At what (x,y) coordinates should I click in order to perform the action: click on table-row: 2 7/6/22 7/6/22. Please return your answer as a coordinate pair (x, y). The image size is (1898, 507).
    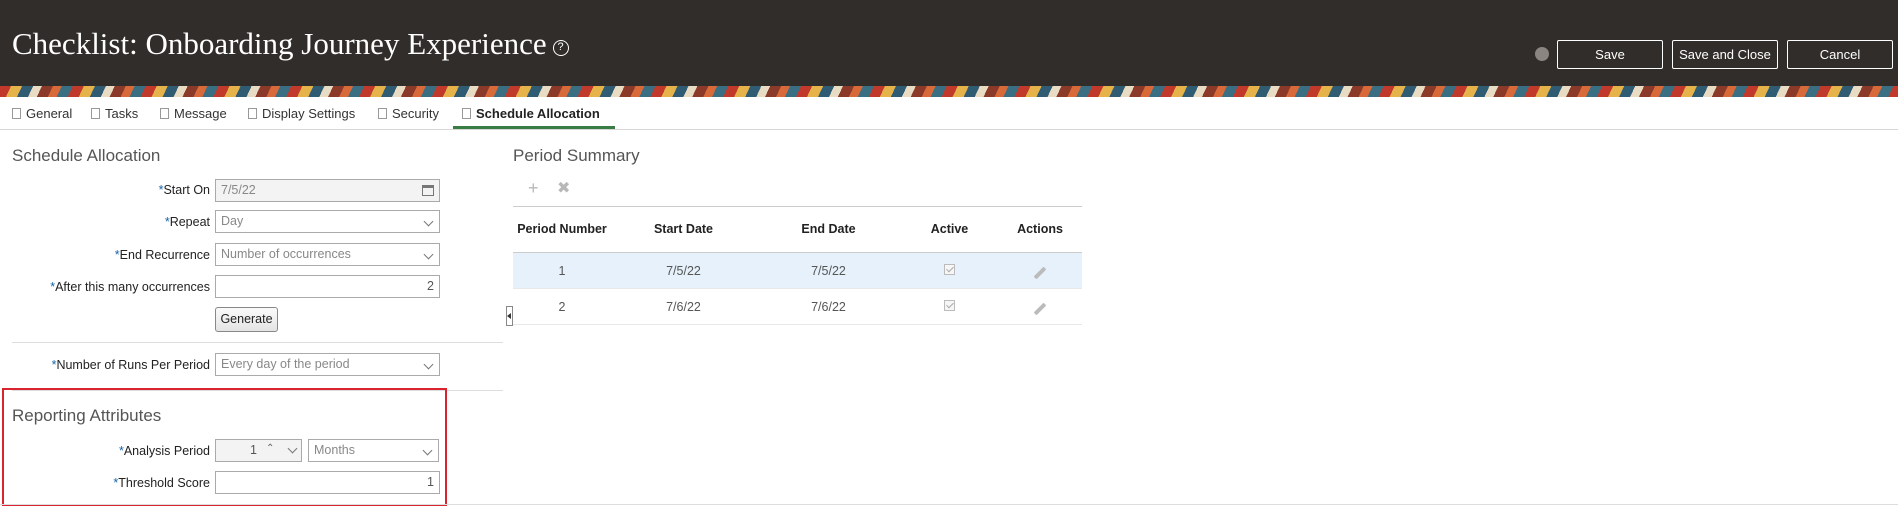
    Looking at the image, I should click on (797, 306).